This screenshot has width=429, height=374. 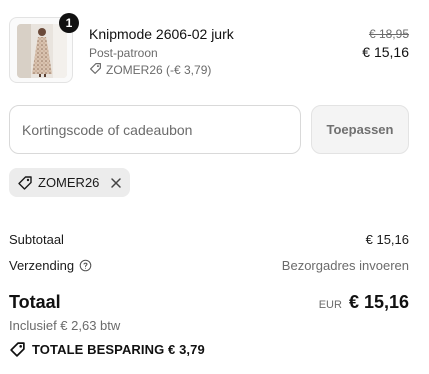 I want to click on question-circle-icon, so click(x=85, y=265).